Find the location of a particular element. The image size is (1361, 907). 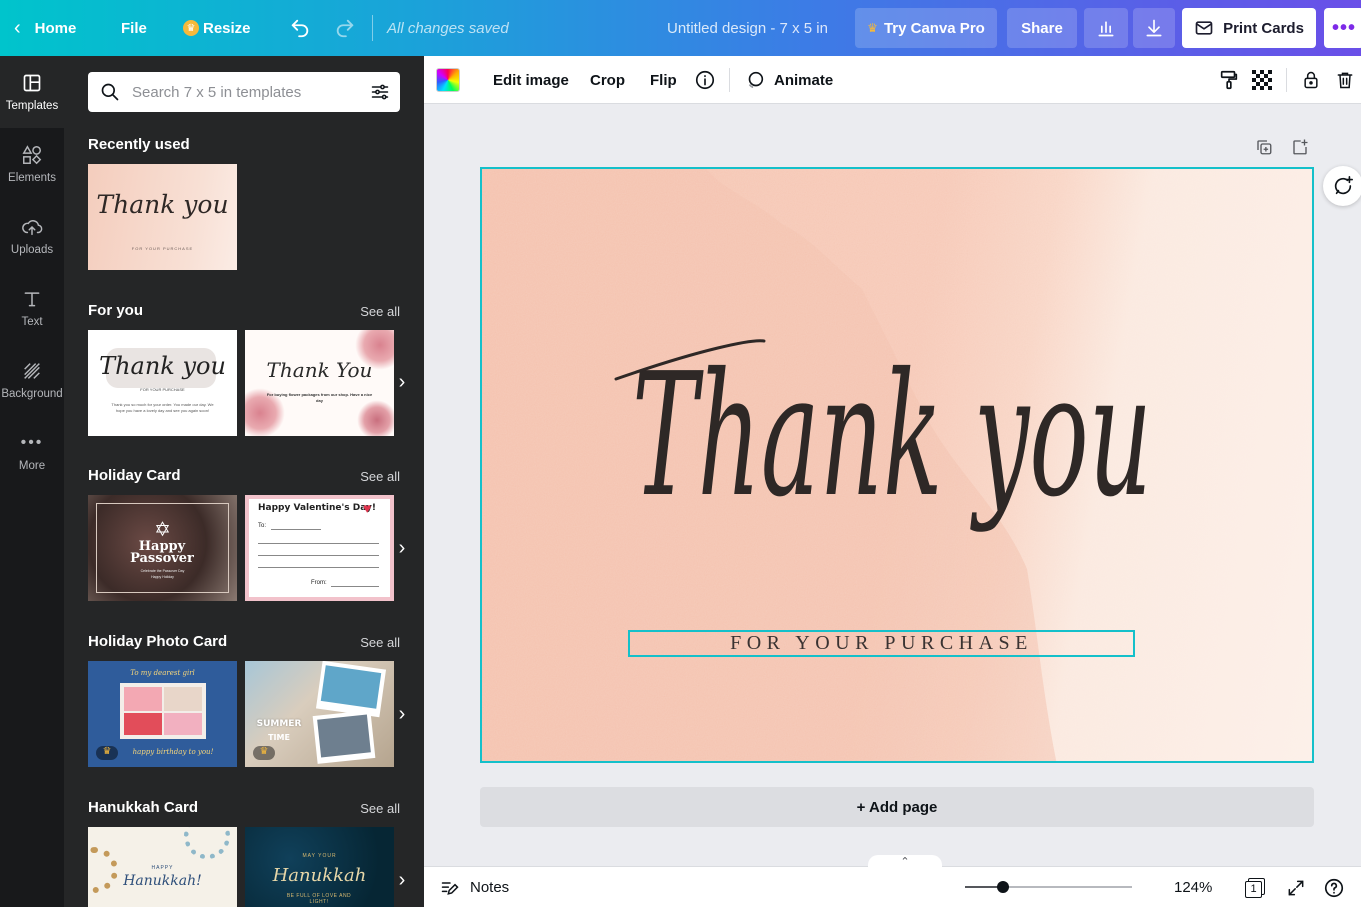

trash-icon is located at coordinates (1345, 80).